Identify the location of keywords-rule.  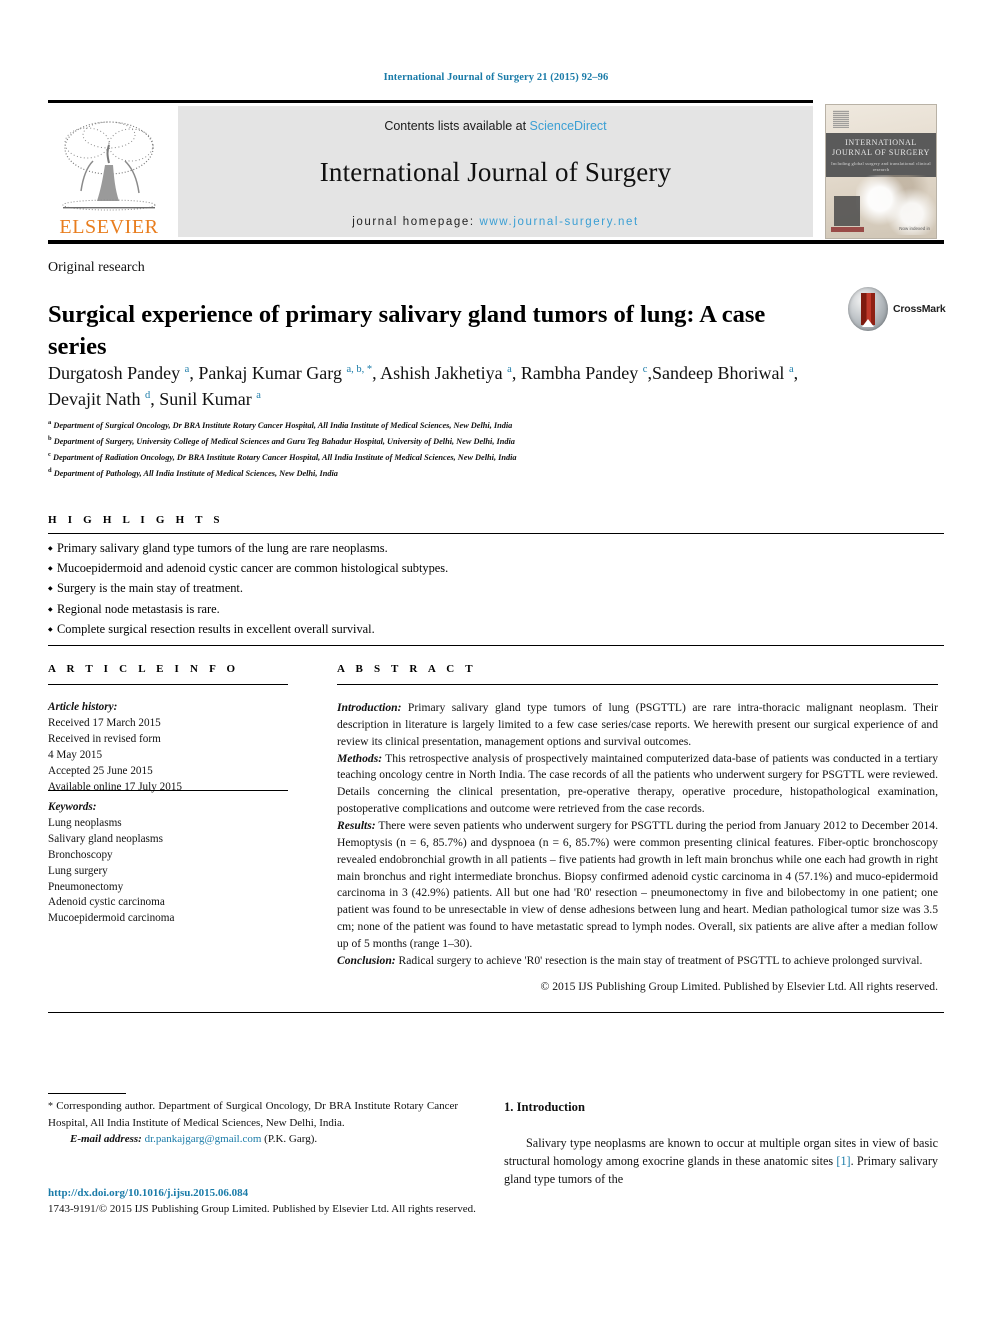
(168, 790).